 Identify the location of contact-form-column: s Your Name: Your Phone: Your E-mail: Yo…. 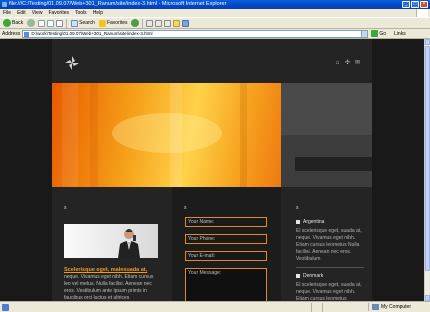
(226, 244).